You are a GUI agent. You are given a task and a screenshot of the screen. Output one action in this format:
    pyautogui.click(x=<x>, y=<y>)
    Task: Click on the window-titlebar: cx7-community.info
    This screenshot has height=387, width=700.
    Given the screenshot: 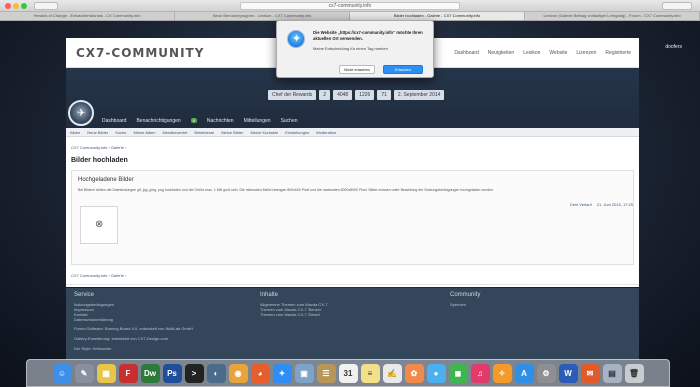 What is the action you would take?
    pyautogui.click(x=350, y=6)
    